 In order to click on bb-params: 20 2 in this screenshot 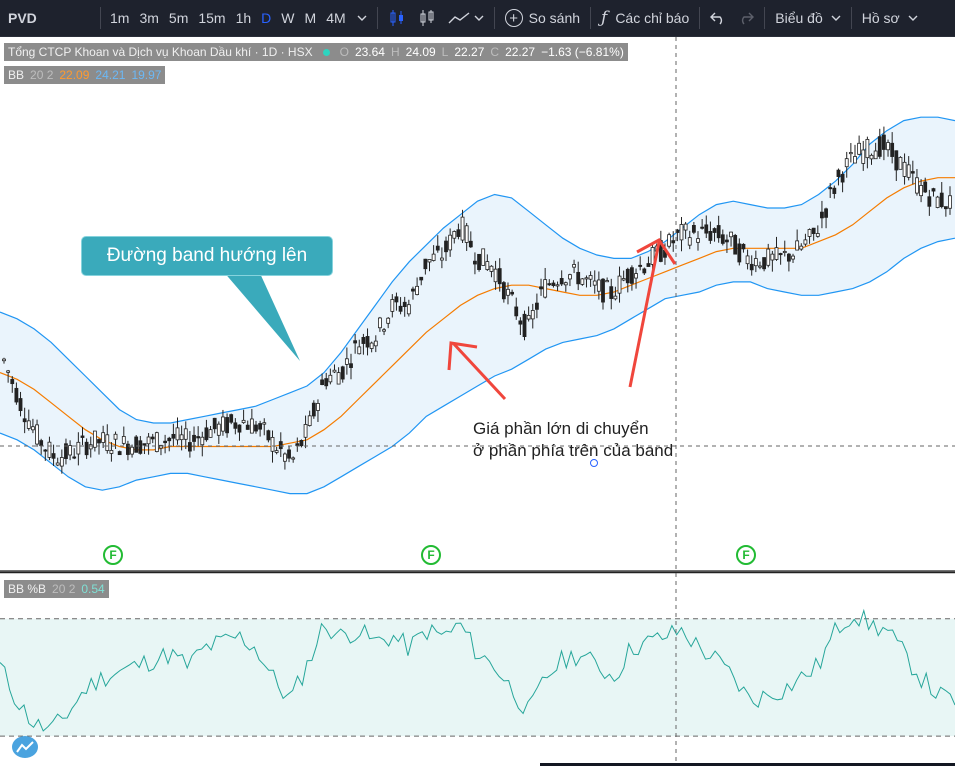, I will do `click(42, 75)`.